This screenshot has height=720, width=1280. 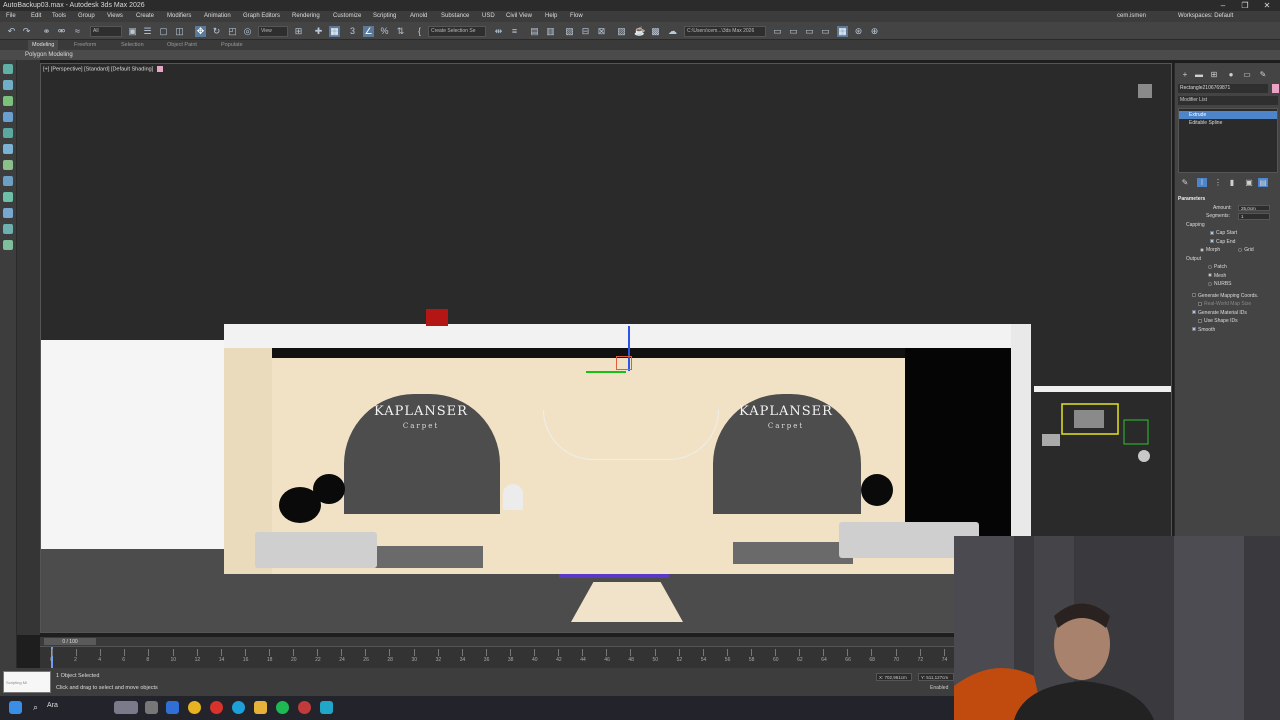 What do you see at coordinates (1267, 5) in the screenshot?
I see `close-button: ✕` at bounding box center [1267, 5].